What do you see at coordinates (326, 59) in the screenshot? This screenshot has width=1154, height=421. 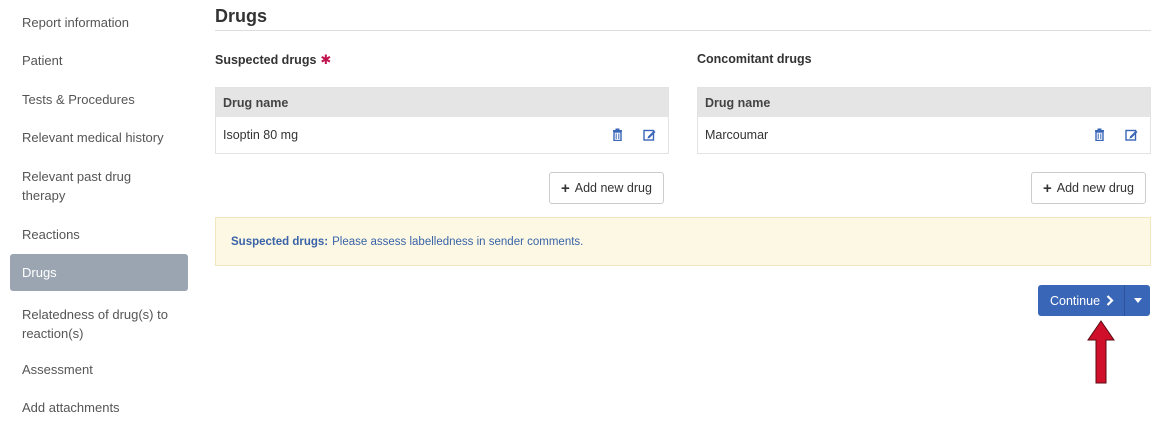 I see `required-asterisk-icon: ✱` at bounding box center [326, 59].